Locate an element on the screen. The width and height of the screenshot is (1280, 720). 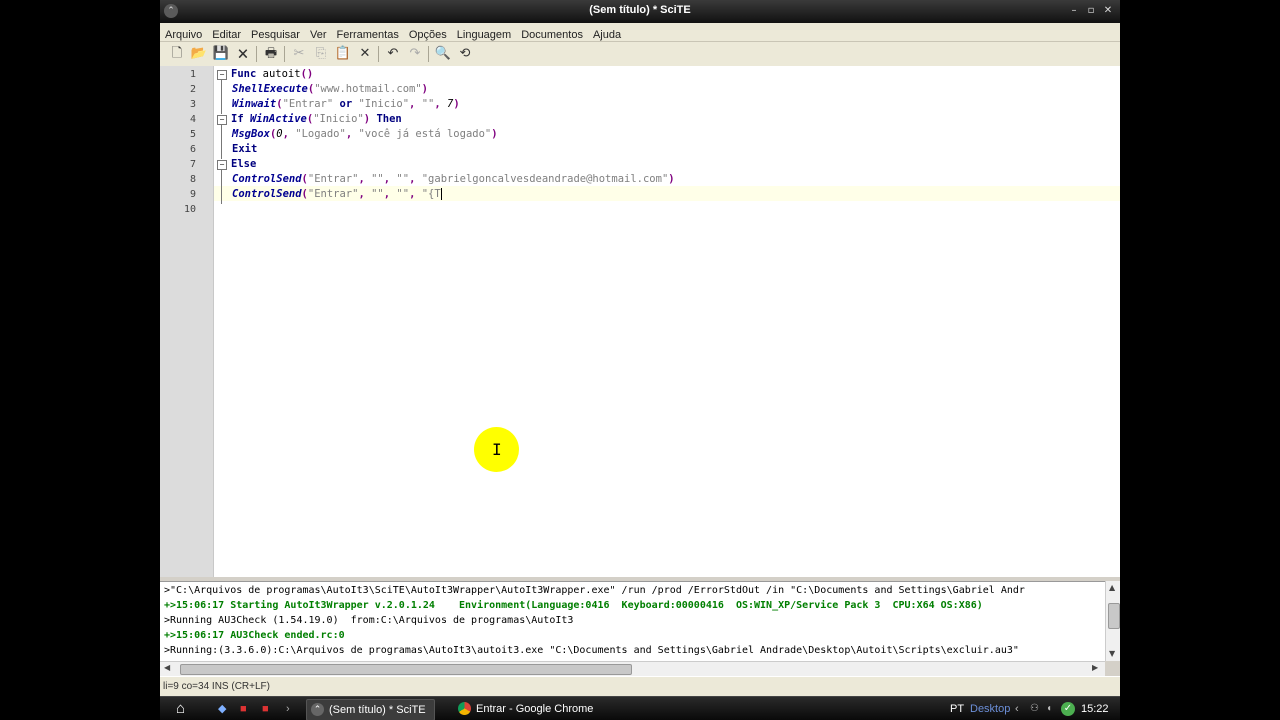
paste-icon: 📋 is located at coordinates (343, 54).